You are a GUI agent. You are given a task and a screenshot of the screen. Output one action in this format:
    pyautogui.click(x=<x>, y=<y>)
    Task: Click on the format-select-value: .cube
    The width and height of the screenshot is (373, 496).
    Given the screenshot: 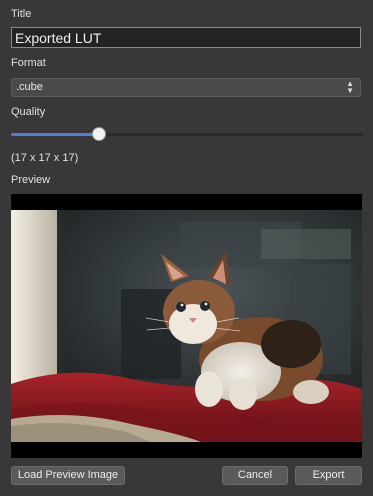 What is the action you would take?
    pyautogui.click(x=29, y=87)
    